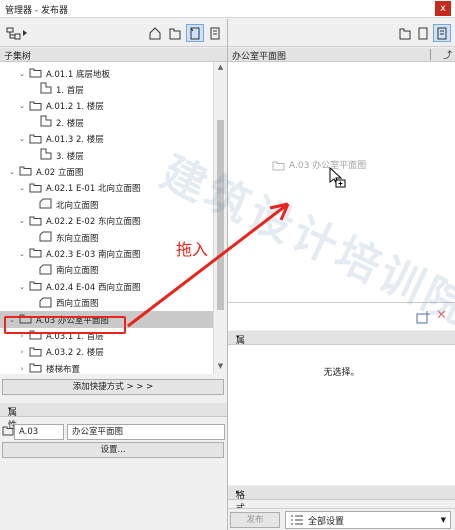 The width and height of the screenshot is (455, 530). I want to click on tree-row-label: 南向立面图, so click(77, 271).